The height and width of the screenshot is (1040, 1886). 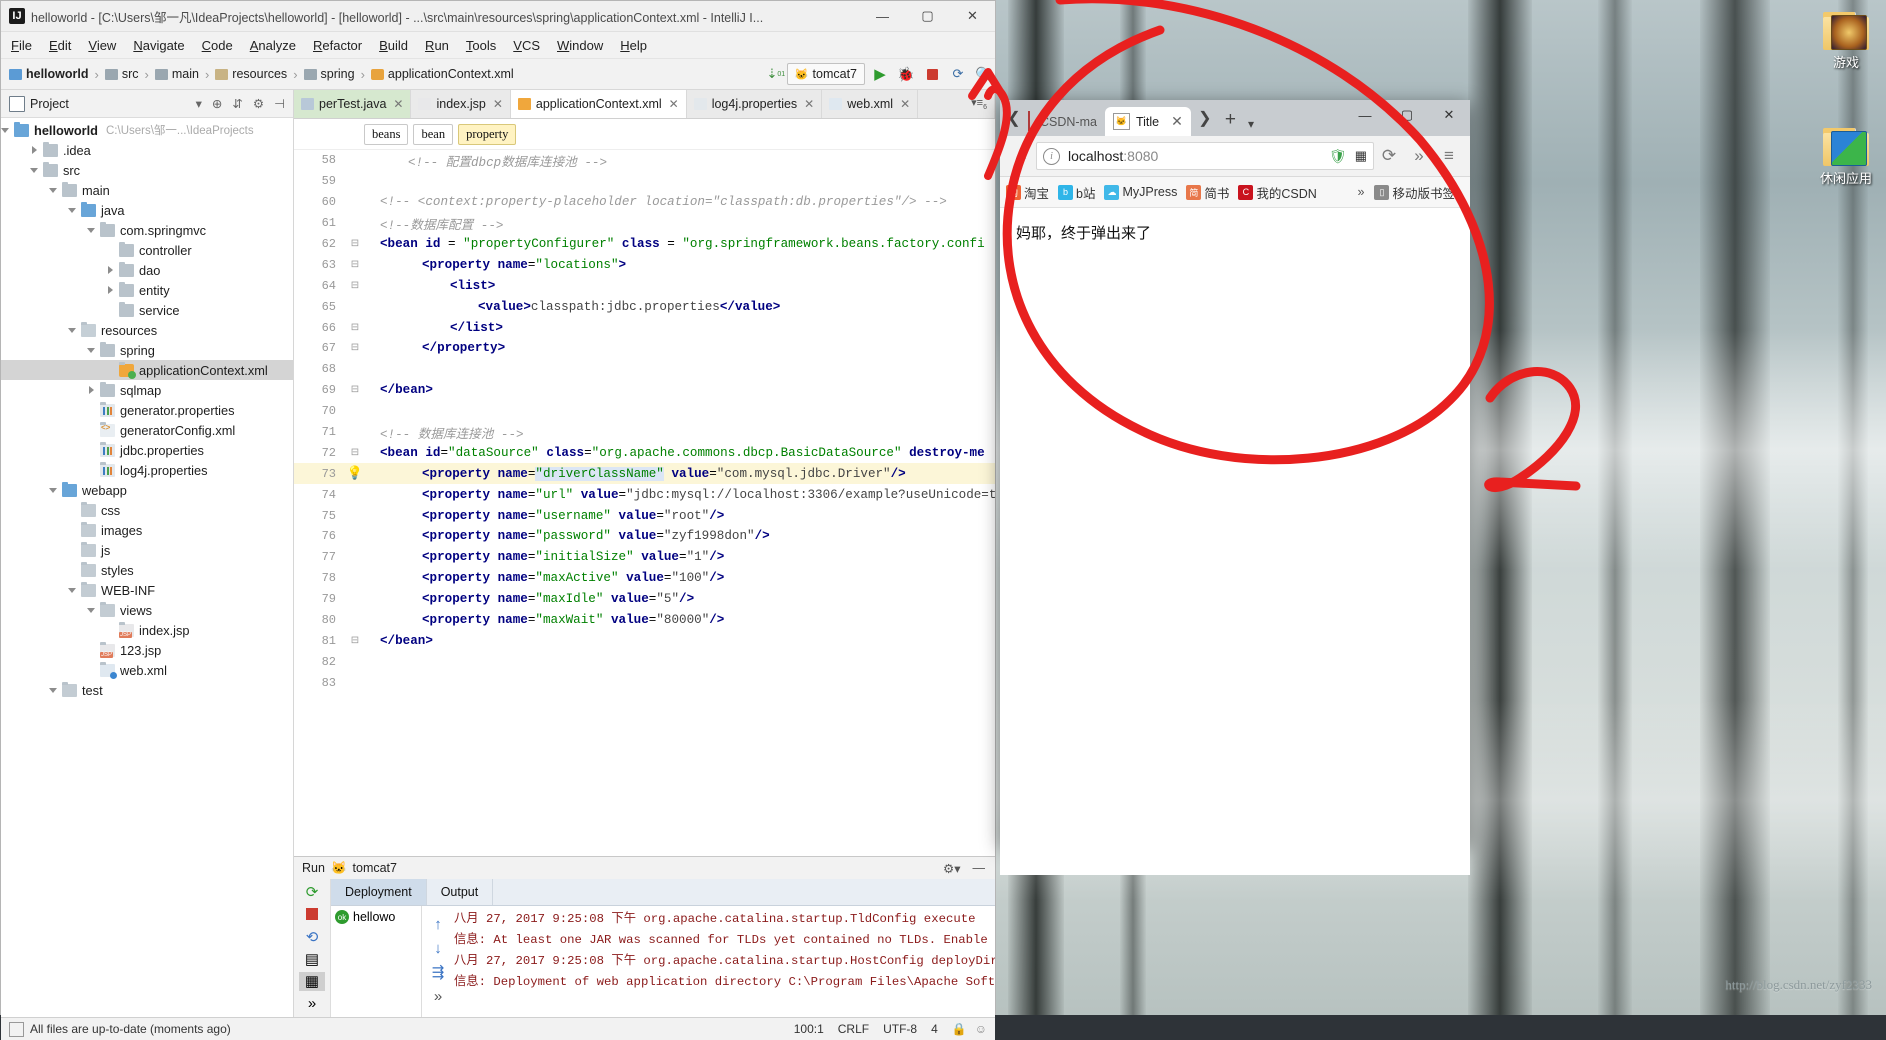 I want to click on bookmark-item: C 我的CSDN, so click(x=1277, y=192).